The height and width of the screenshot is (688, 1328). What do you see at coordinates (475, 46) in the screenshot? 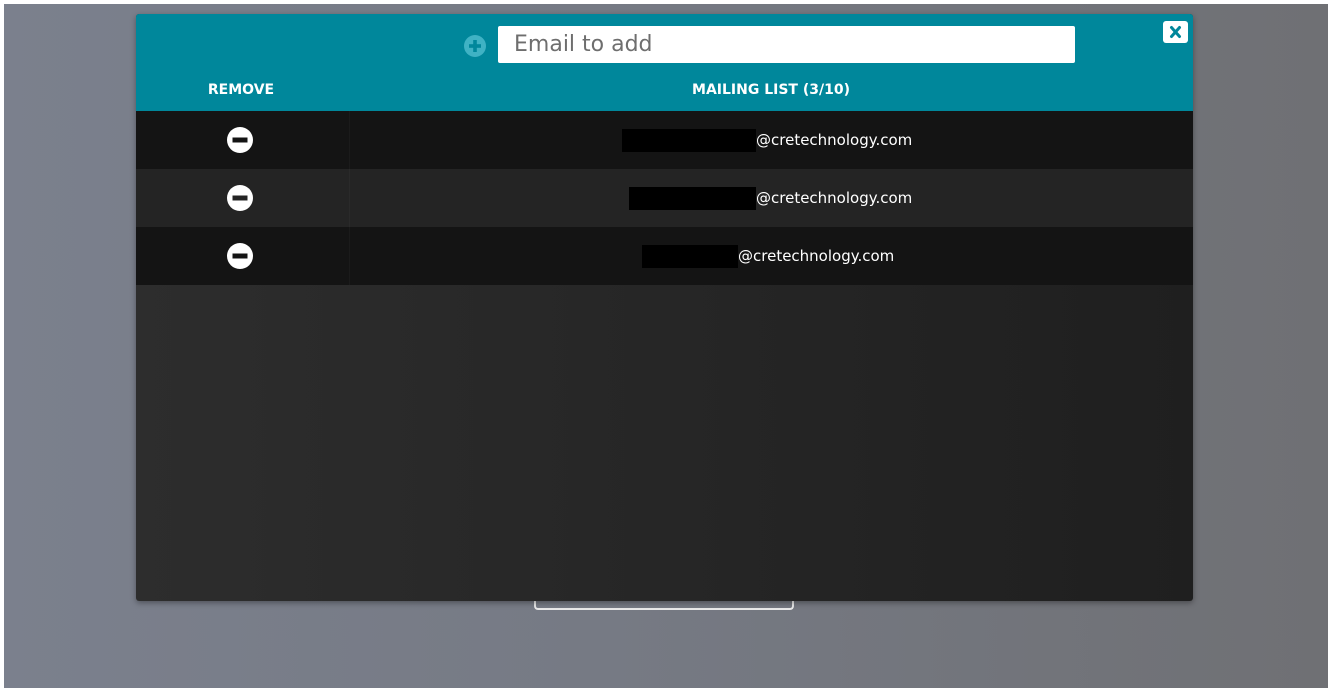
I see `plus-circle-icon` at bounding box center [475, 46].